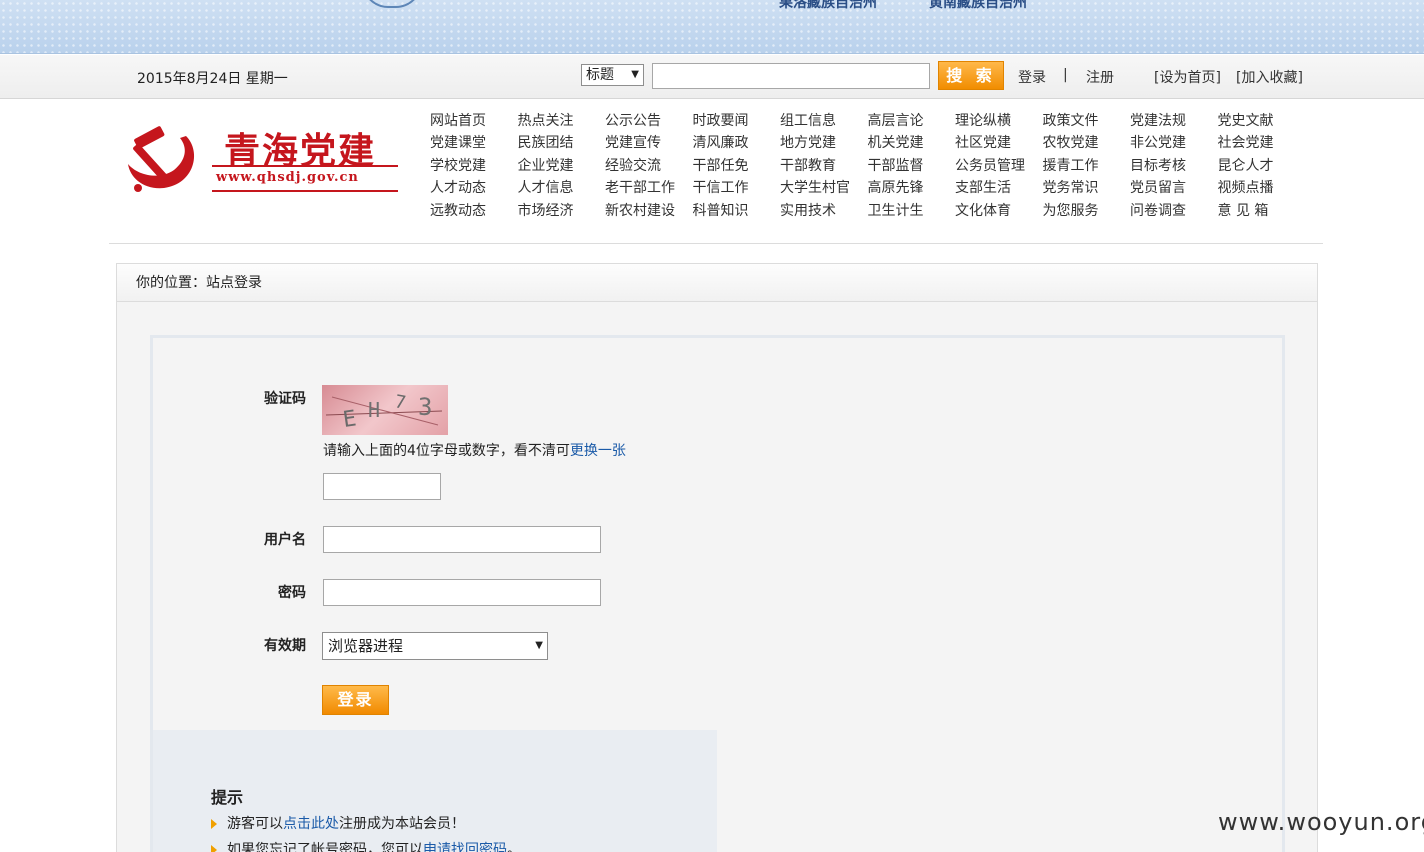  I want to click on banner-region-left: 果洛藏族自治州, so click(828, 6).